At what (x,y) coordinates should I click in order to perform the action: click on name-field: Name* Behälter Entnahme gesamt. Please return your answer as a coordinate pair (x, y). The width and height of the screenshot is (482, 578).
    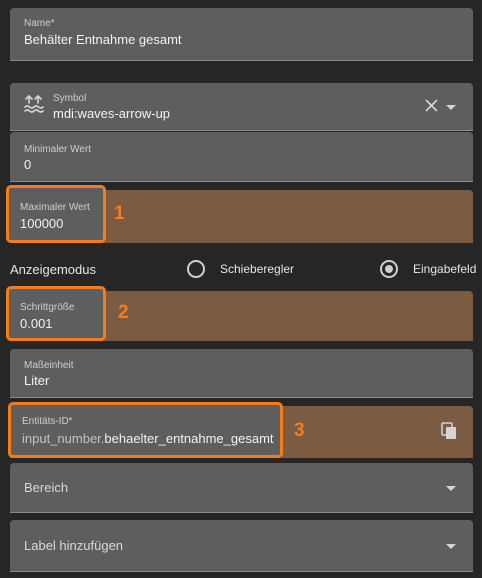
    Looking at the image, I should click on (241, 34).